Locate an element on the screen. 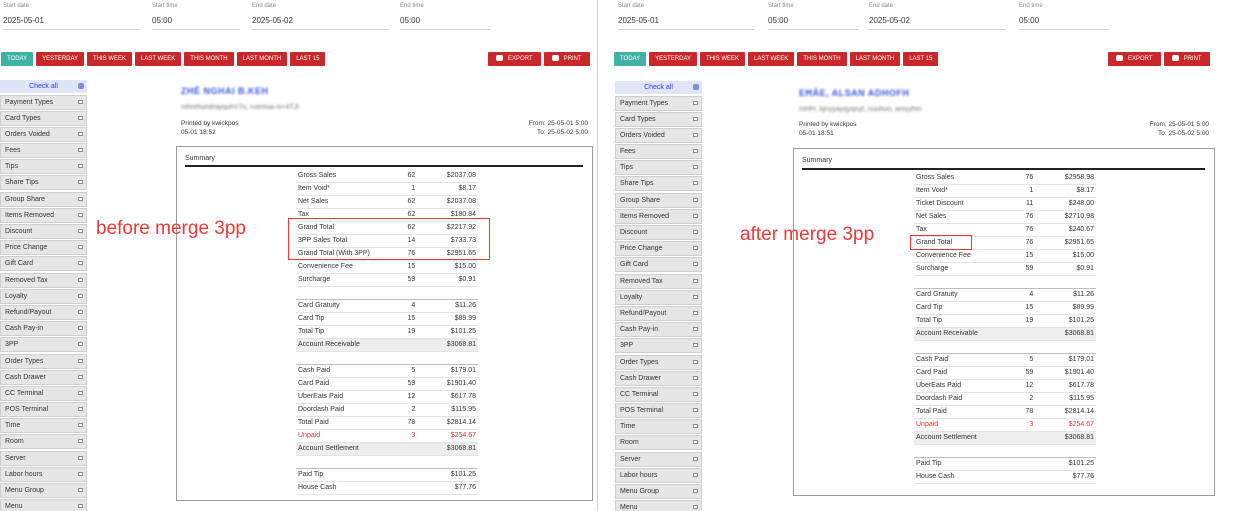  row-label: Cash Paid is located at coordinates (964, 360).